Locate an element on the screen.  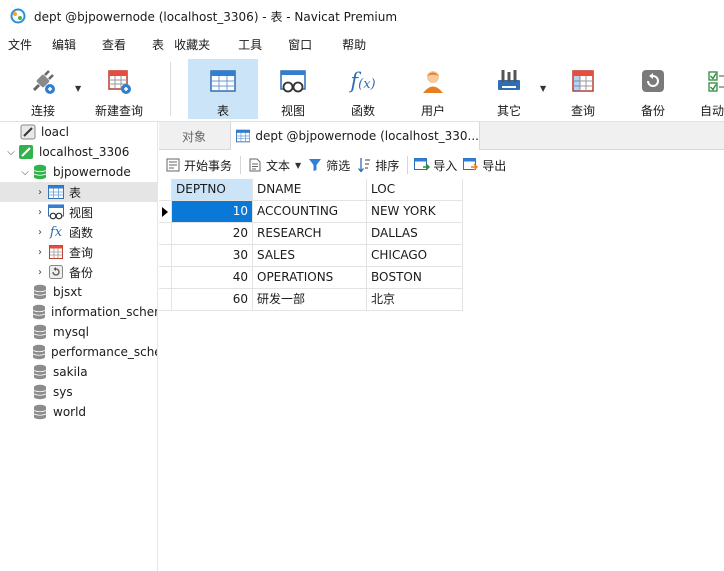
tab-objects: 对象 is located at coordinates (194, 136).